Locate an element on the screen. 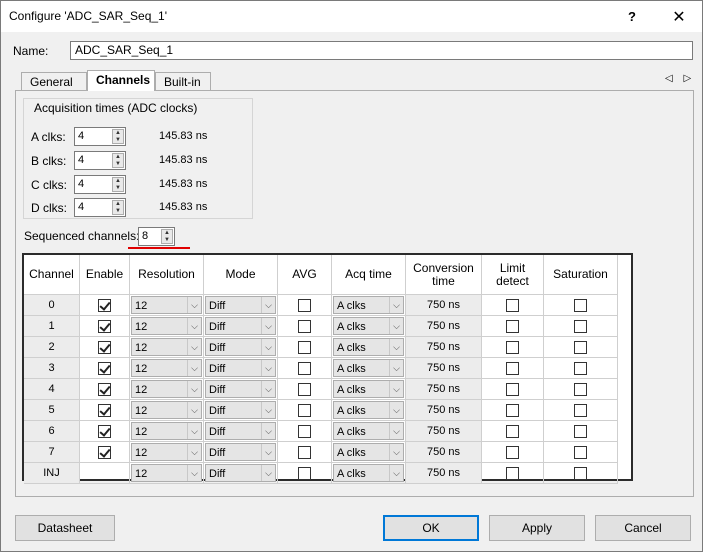  cancel-button: Cancel is located at coordinates (643, 528).